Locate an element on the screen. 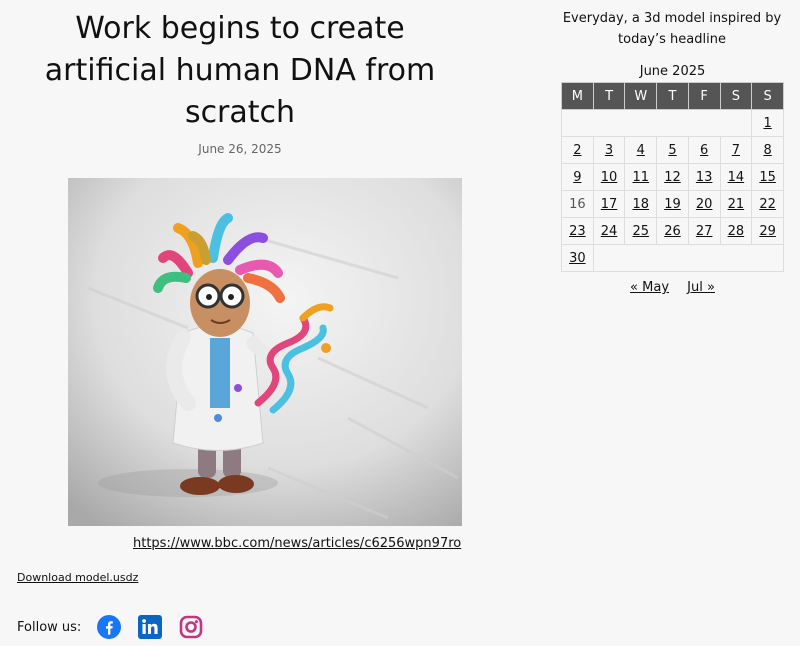 The width and height of the screenshot is (800, 646). calendar-week-row: 9 10 11 12 13 14 15 is located at coordinates (672, 177).